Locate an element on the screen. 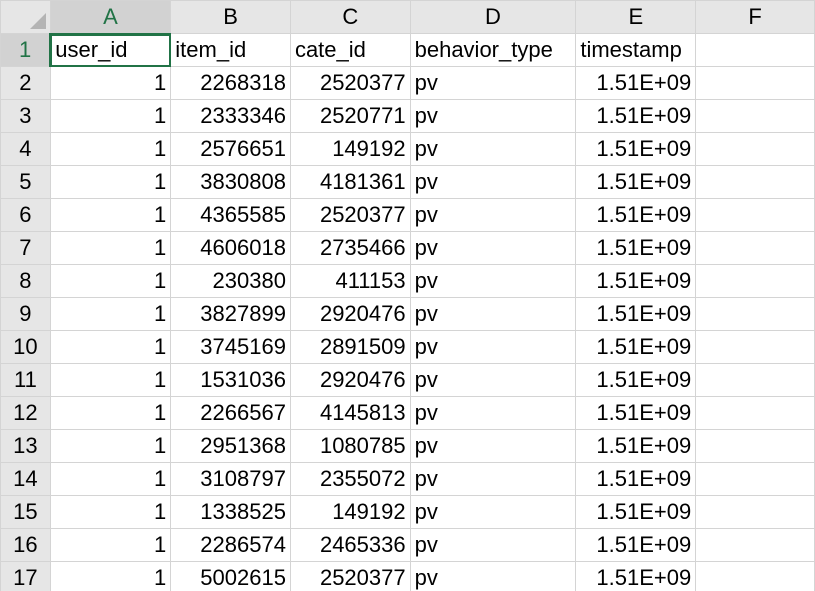 The width and height of the screenshot is (815, 591). row-header: 14 is located at coordinates (25, 479).